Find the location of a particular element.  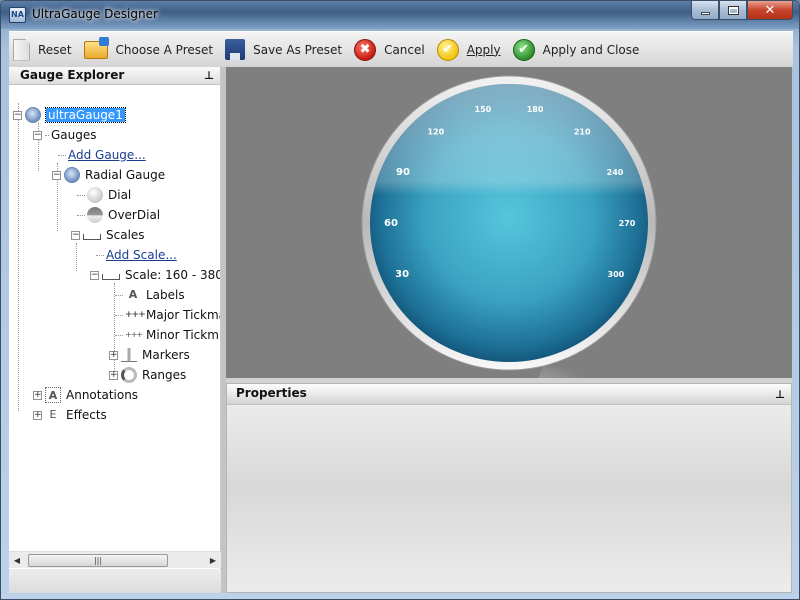

overdial-icon is located at coordinates (95, 215).